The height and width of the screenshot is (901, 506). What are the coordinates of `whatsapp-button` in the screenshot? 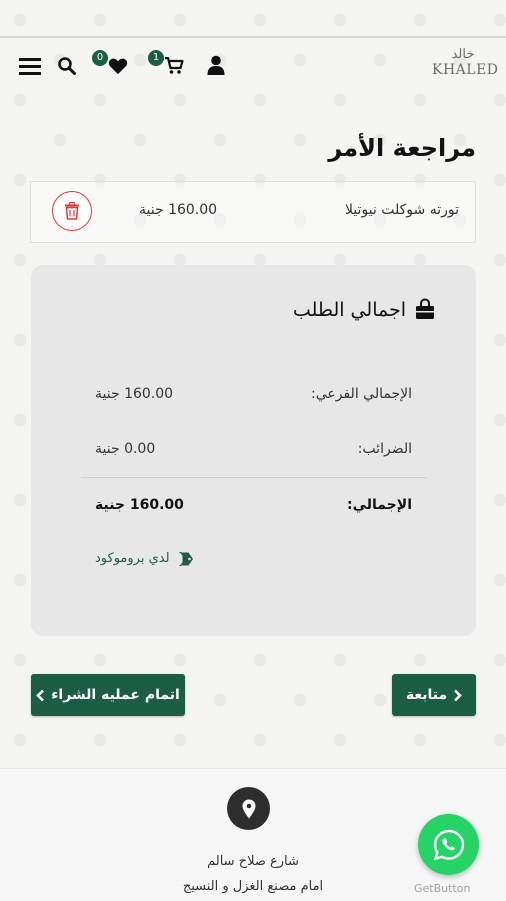 It's located at (448, 844).